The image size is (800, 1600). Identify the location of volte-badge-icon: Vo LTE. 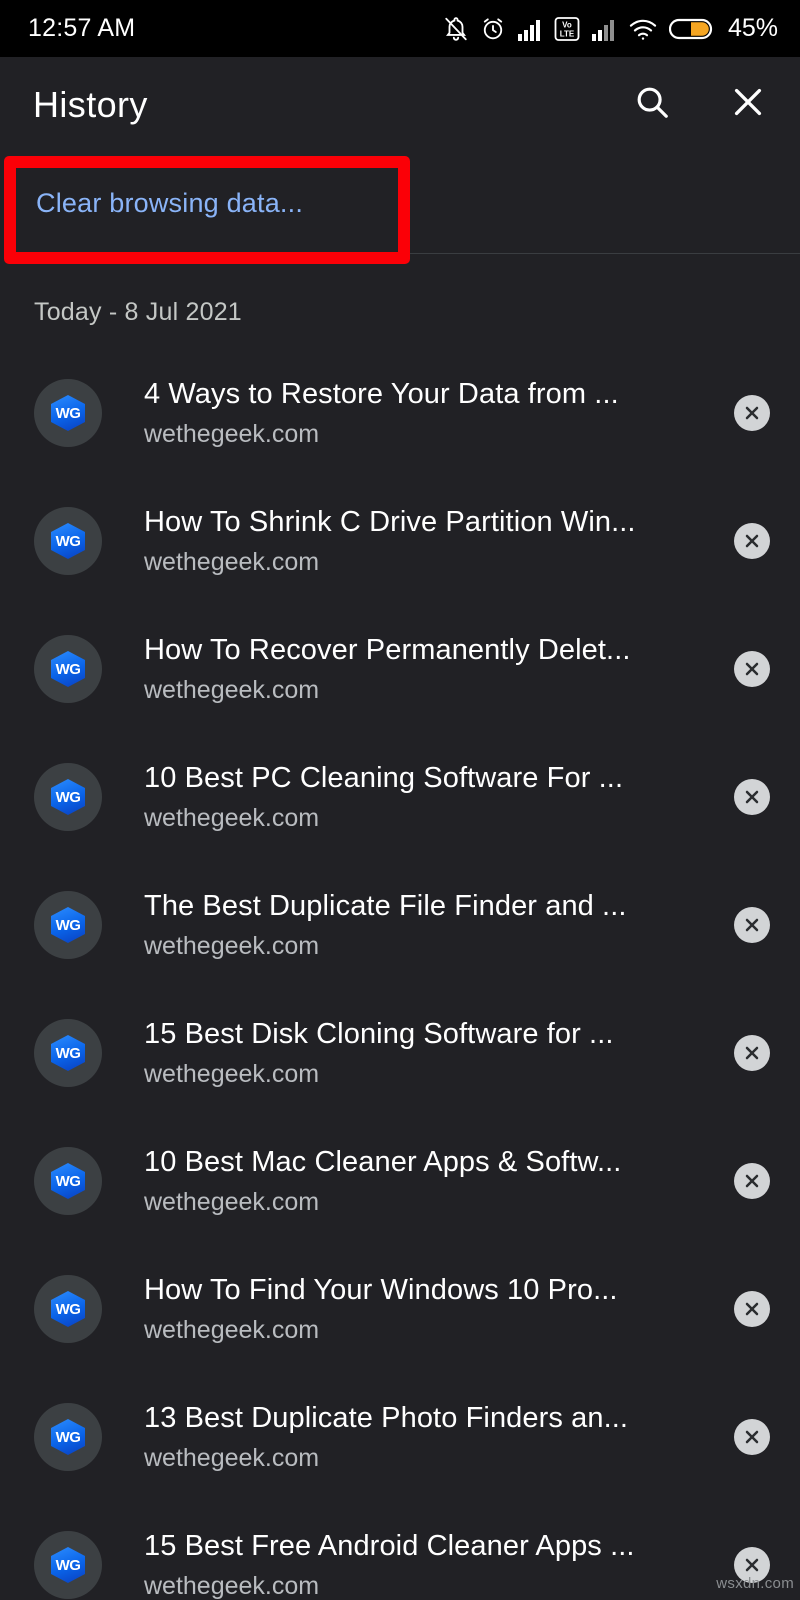
(567, 29).